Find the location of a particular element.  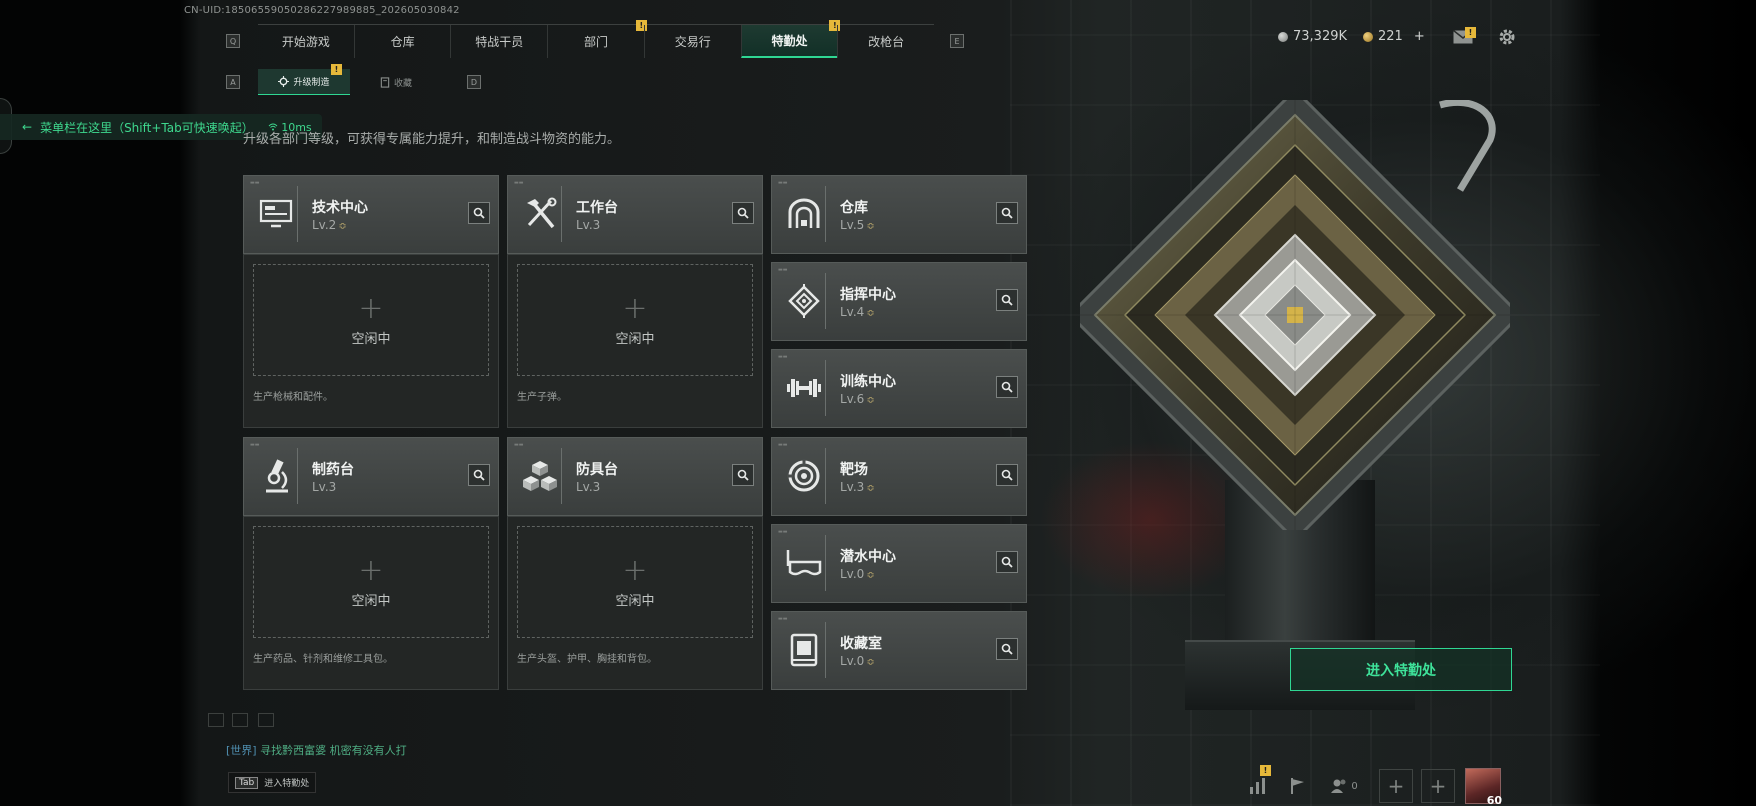

enter-special-ops-button: 进入特勤处 is located at coordinates (1401, 669).